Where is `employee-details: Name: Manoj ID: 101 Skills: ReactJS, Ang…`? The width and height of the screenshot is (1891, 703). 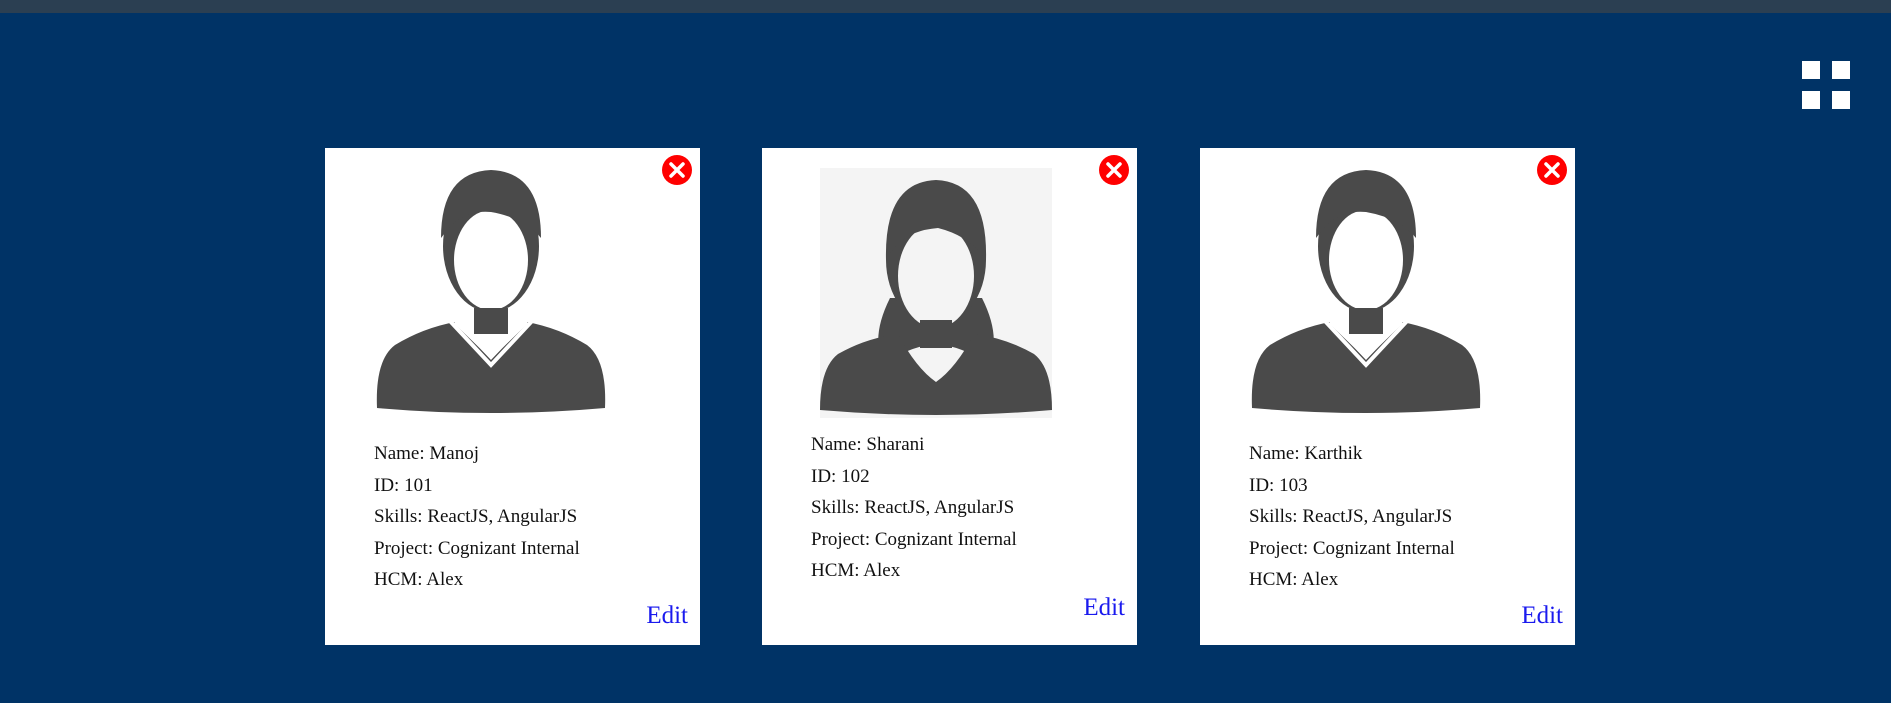 employee-details: Name: Manoj ID: 101 Skills: ReactJS, Ang… is located at coordinates (477, 517).